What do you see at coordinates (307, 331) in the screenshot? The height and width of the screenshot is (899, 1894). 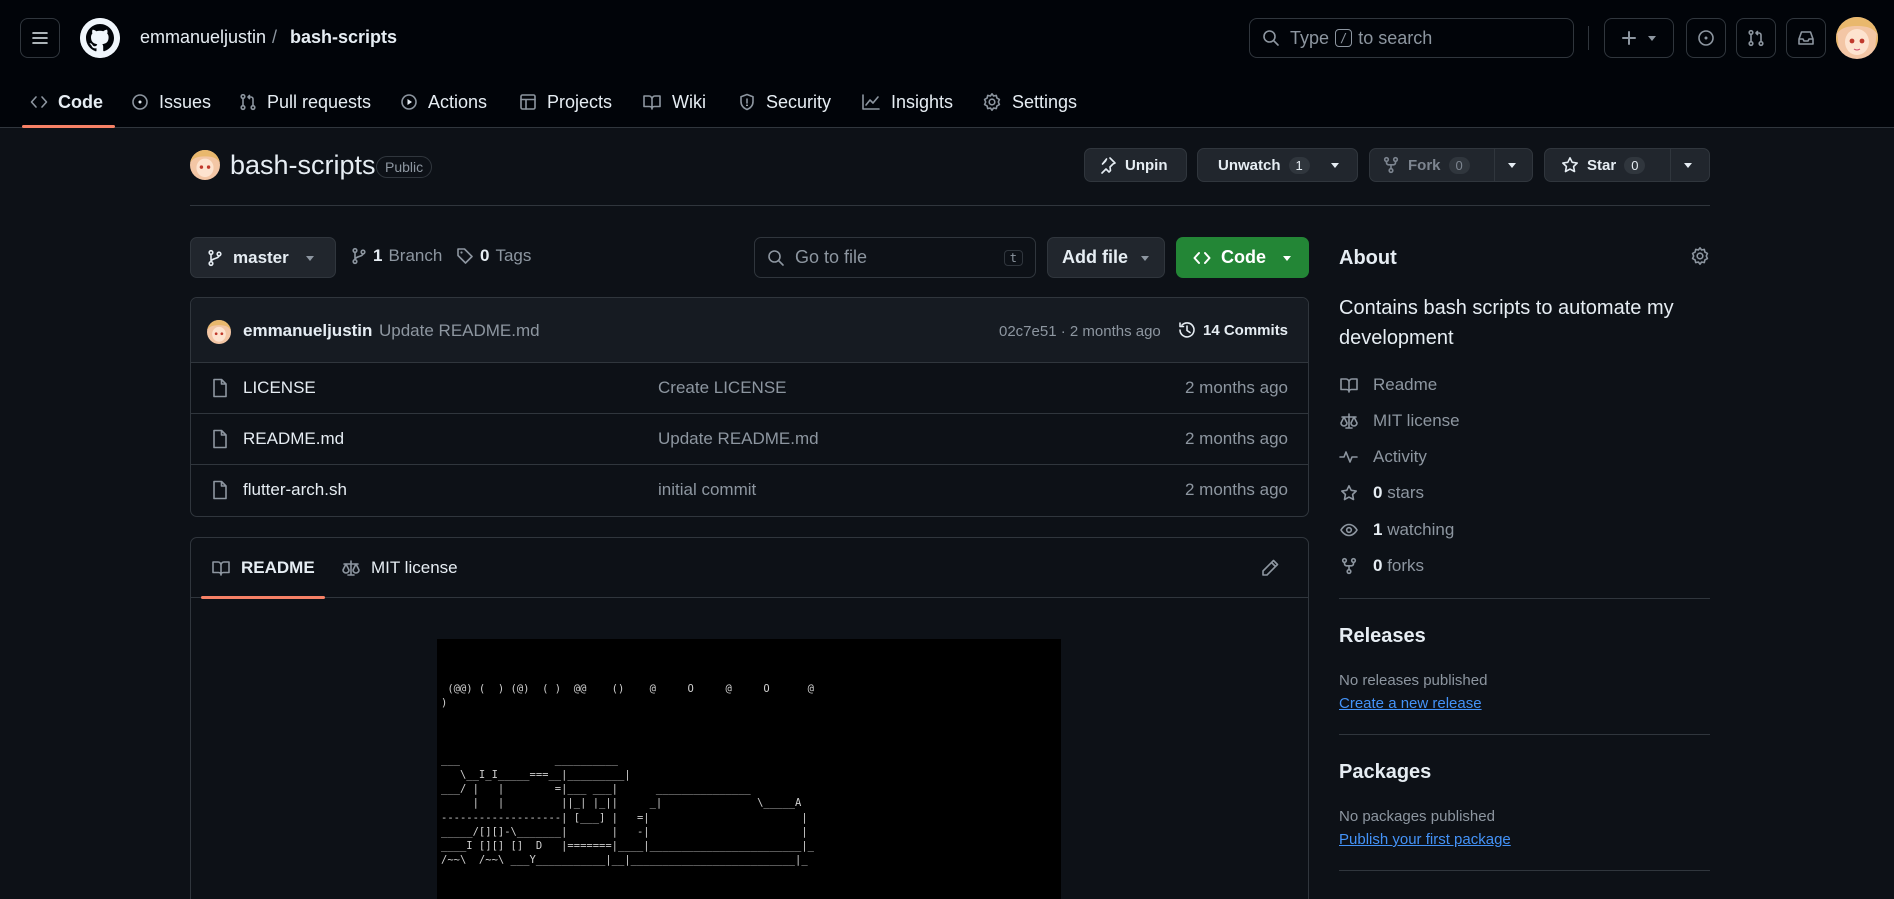 I see `commit-author: emmanueljustin` at bounding box center [307, 331].